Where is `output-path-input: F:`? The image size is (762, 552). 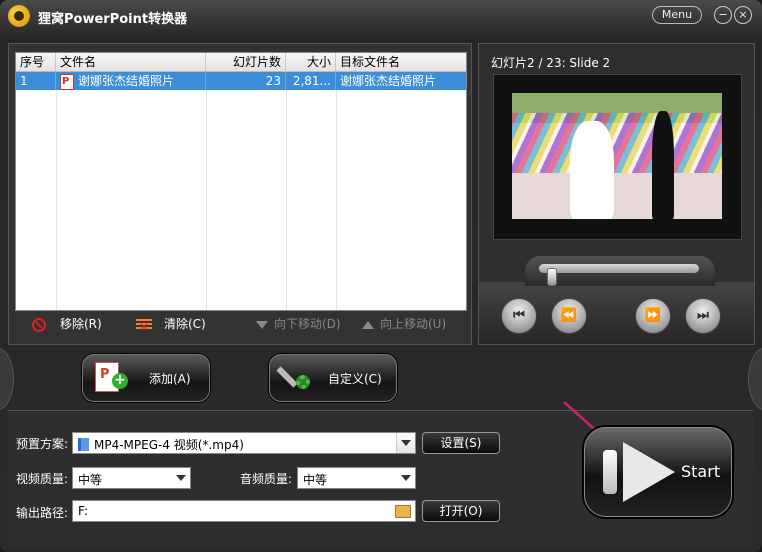
output-path-input: F: is located at coordinates (244, 511).